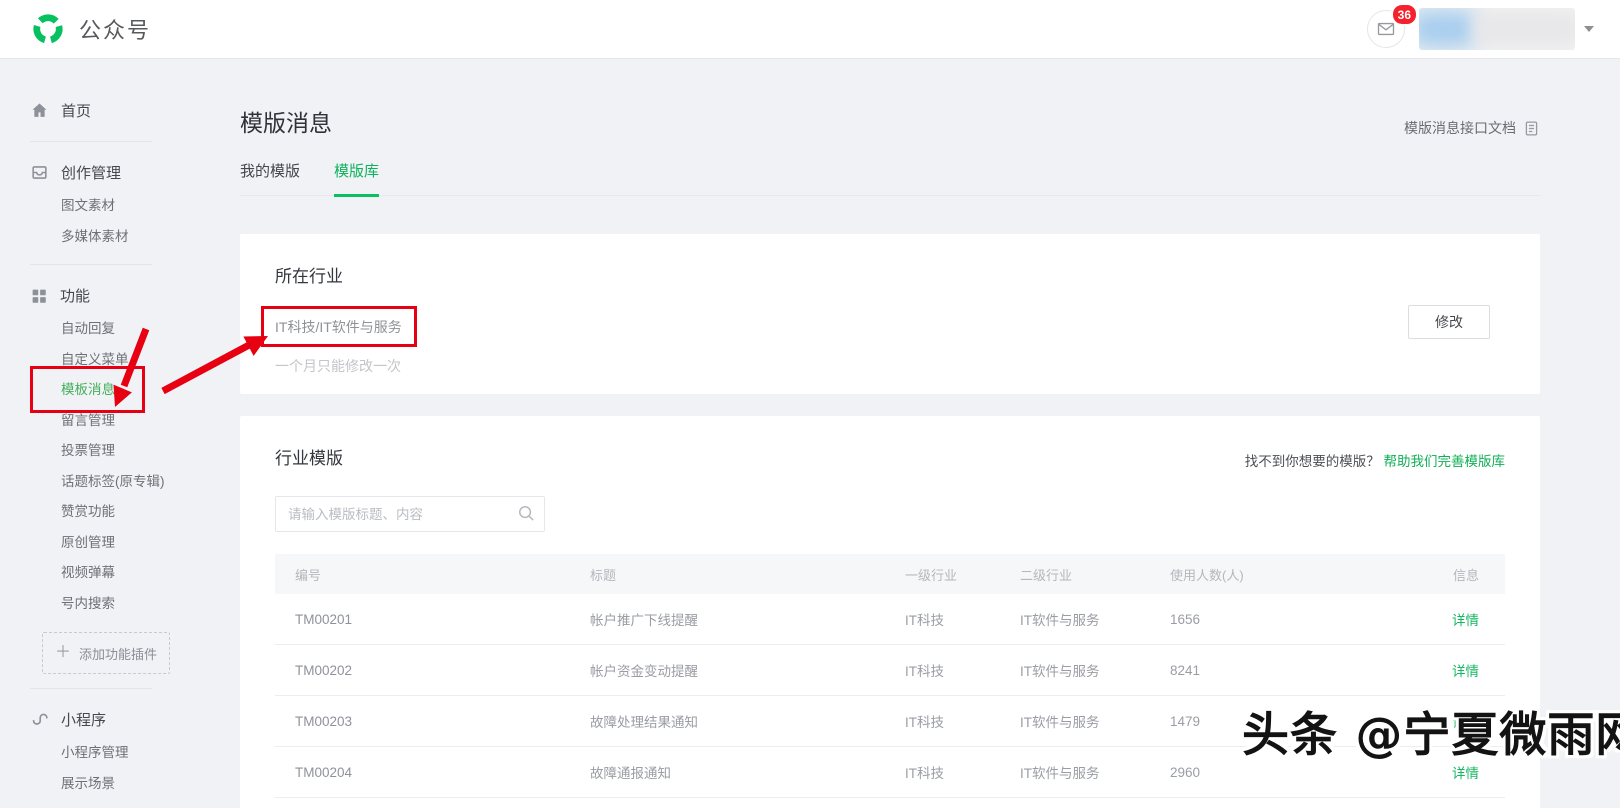 Image resolution: width=1620 pixels, height=808 pixels. Describe the element at coordinates (39, 110) in the screenshot. I see `home-icon` at that location.